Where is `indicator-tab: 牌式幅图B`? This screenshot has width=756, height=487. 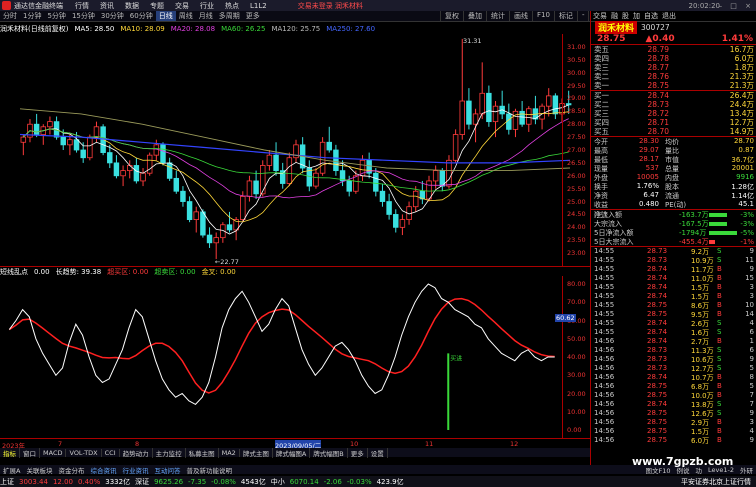 indicator-tab: 牌式幅图B is located at coordinates (329, 452).